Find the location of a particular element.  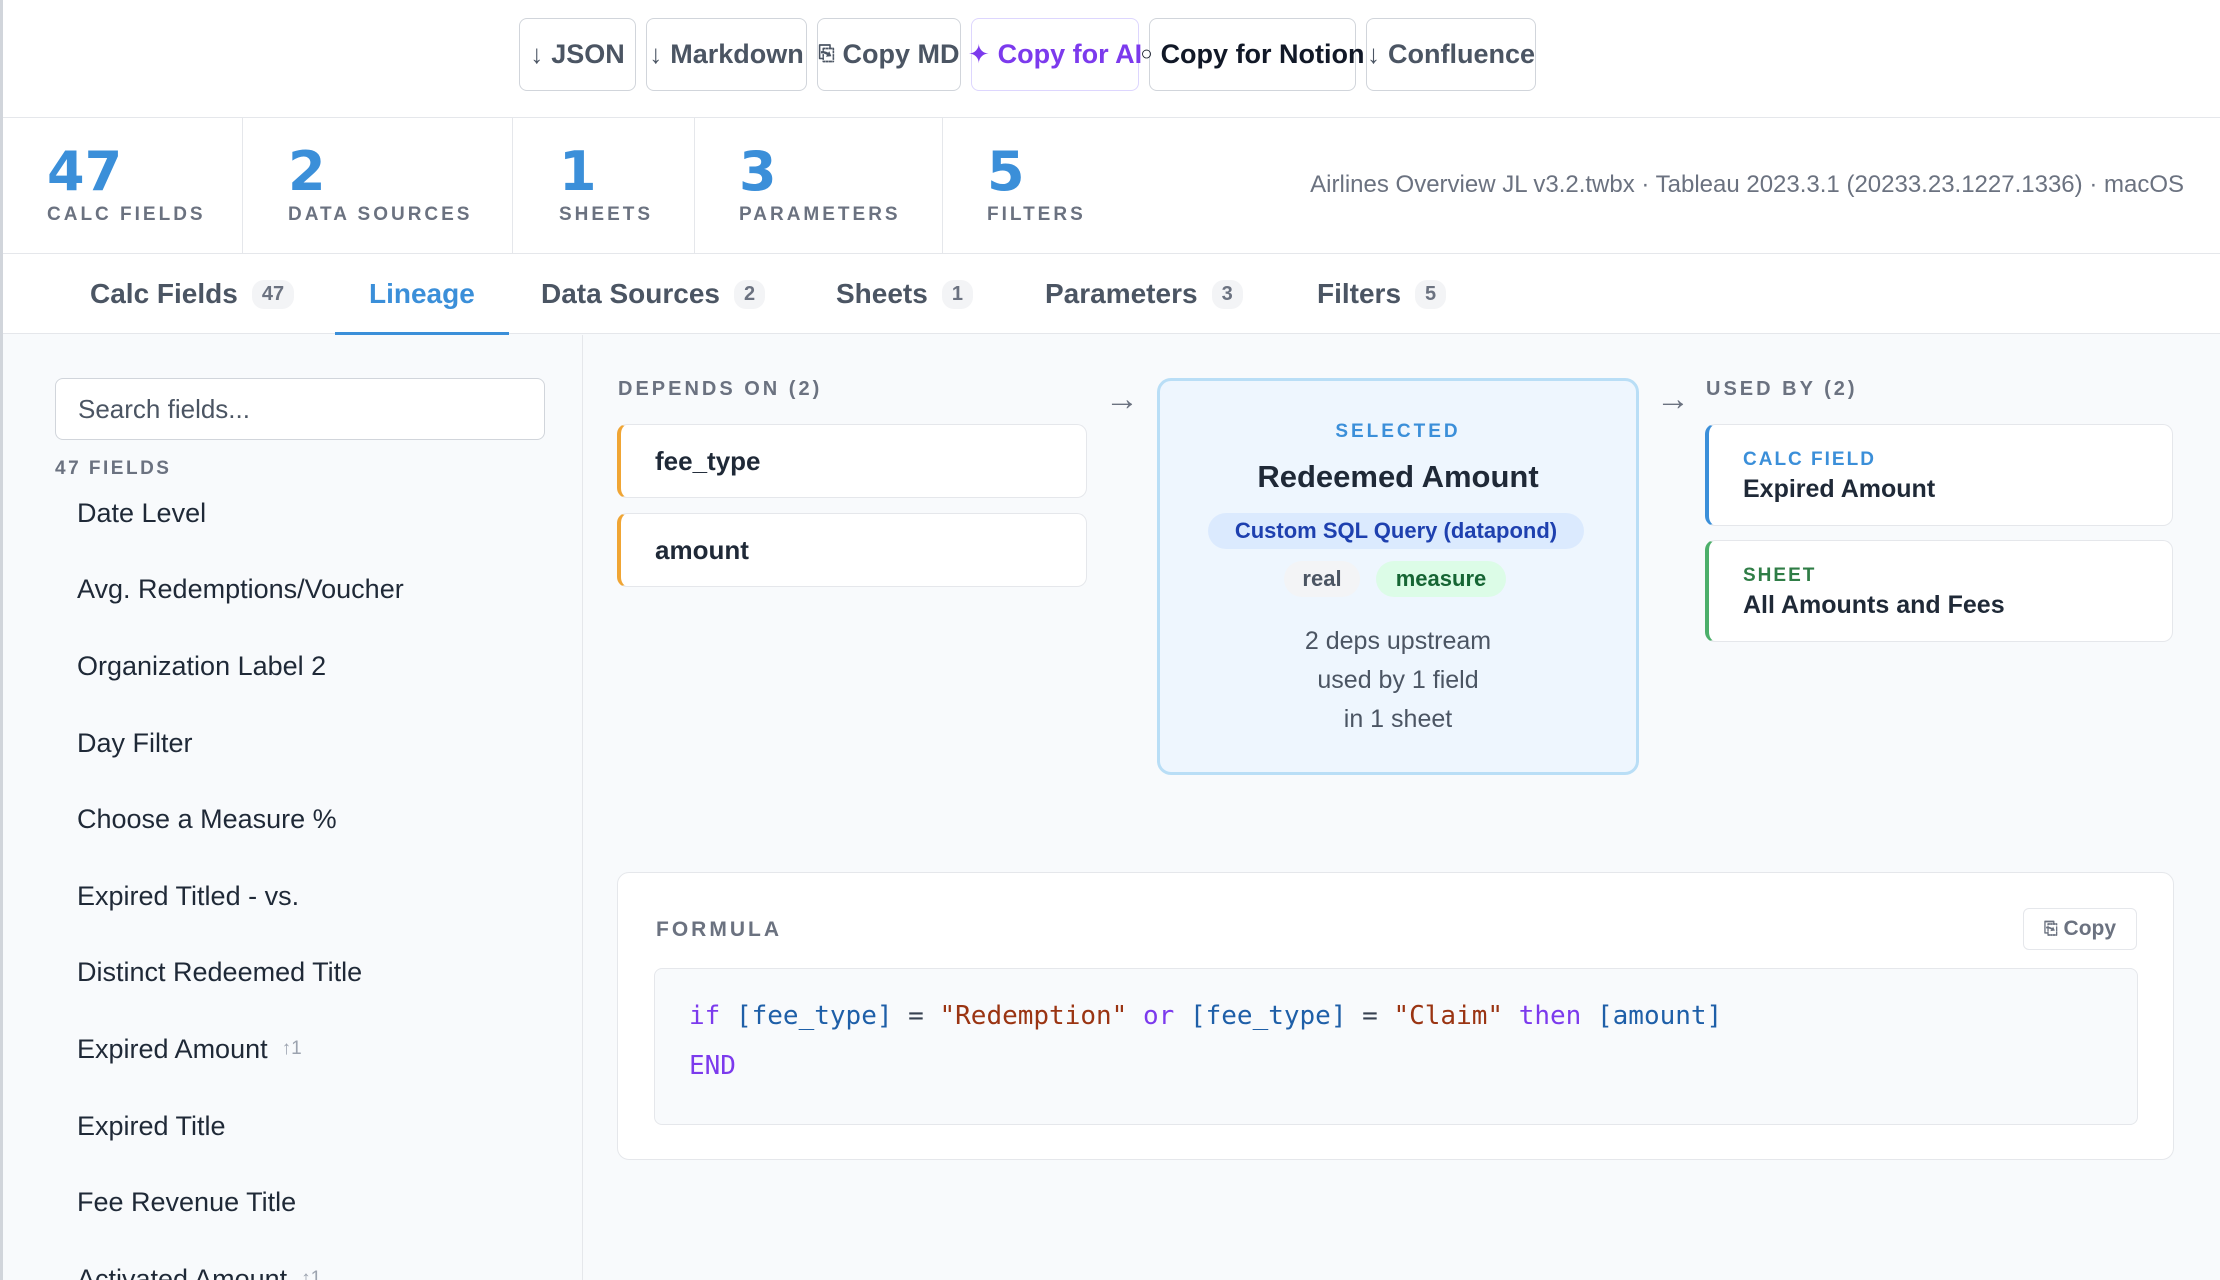

stat-value: 5 is located at coordinates (1006, 171).